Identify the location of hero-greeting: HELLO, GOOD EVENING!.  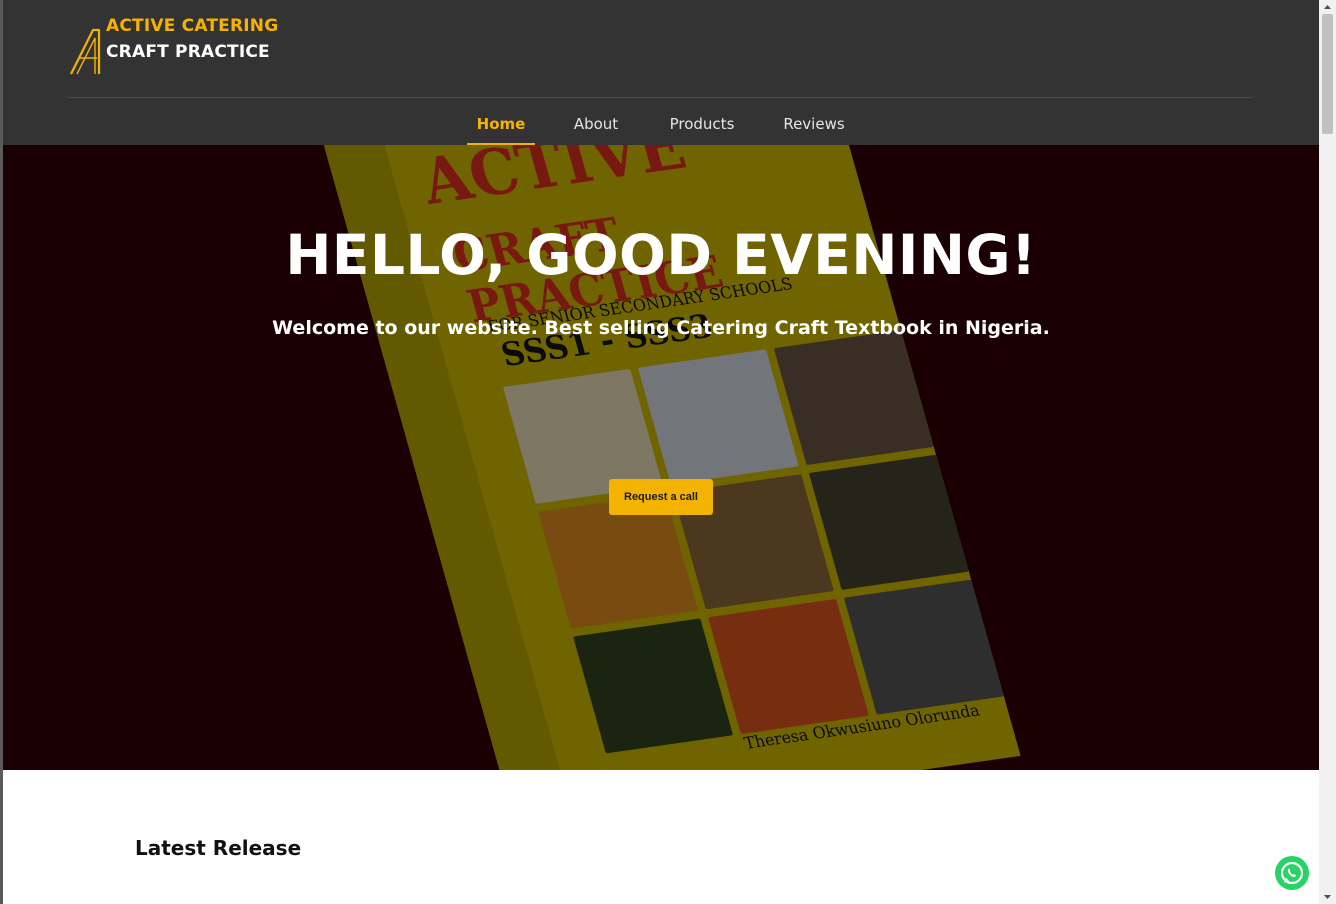
(661, 255).